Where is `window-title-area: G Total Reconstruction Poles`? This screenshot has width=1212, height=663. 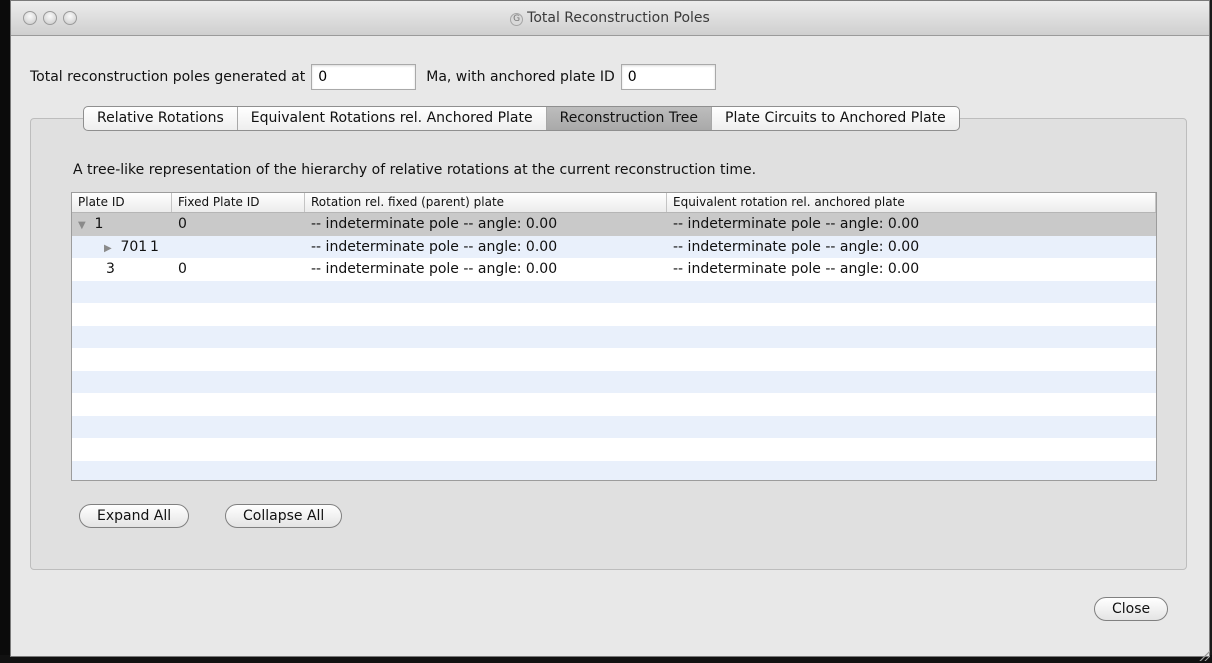
window-title-area: G Total Reconstruction Poles is located at coordinates (610, 18).